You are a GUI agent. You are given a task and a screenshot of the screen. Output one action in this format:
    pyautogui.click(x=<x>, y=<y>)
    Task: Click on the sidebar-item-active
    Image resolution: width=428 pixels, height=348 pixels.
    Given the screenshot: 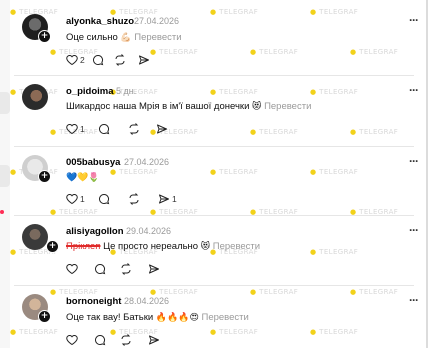 What is the action you would take?
    pyautogui.click(x=5, y=176)
    